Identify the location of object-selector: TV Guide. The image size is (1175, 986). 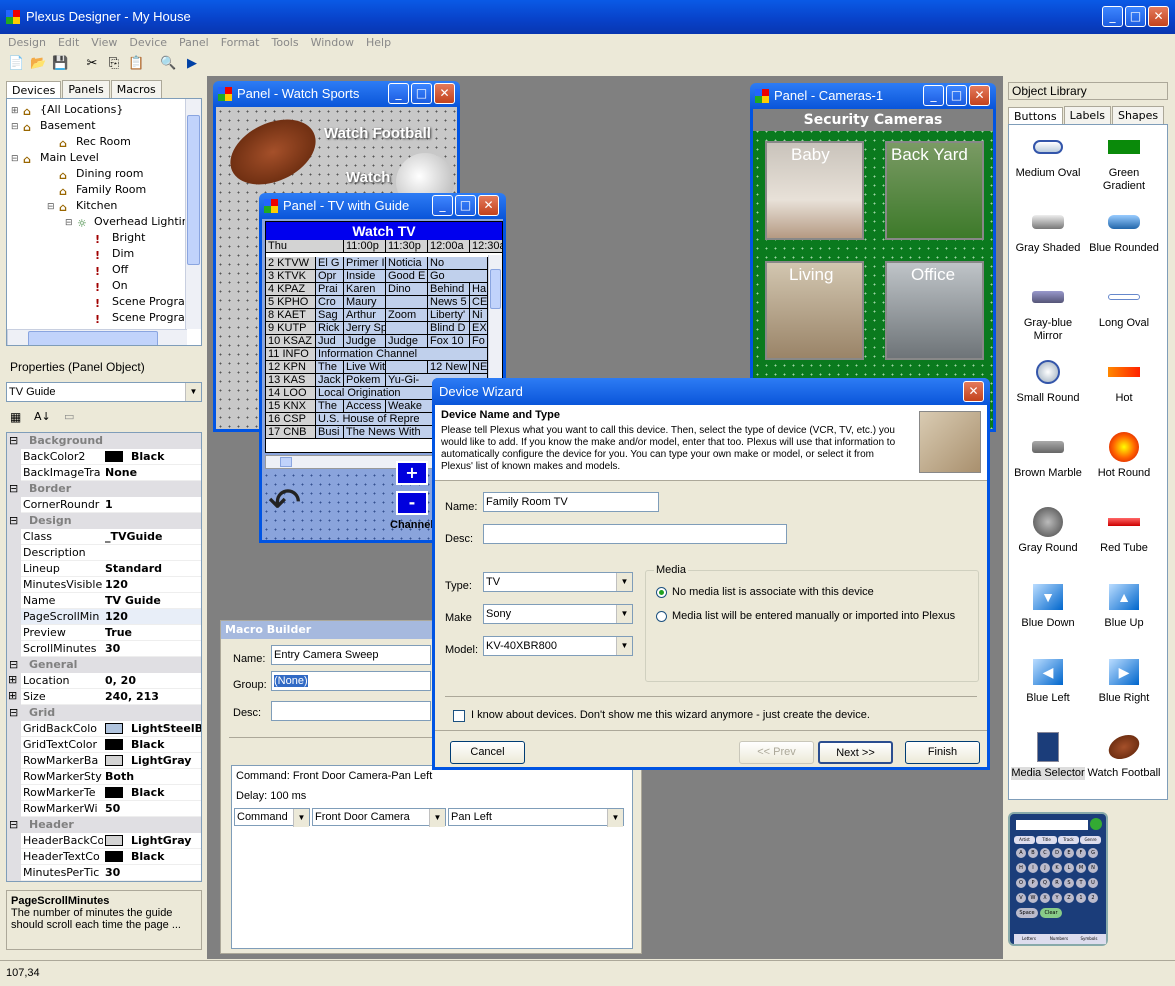
(104, 392).